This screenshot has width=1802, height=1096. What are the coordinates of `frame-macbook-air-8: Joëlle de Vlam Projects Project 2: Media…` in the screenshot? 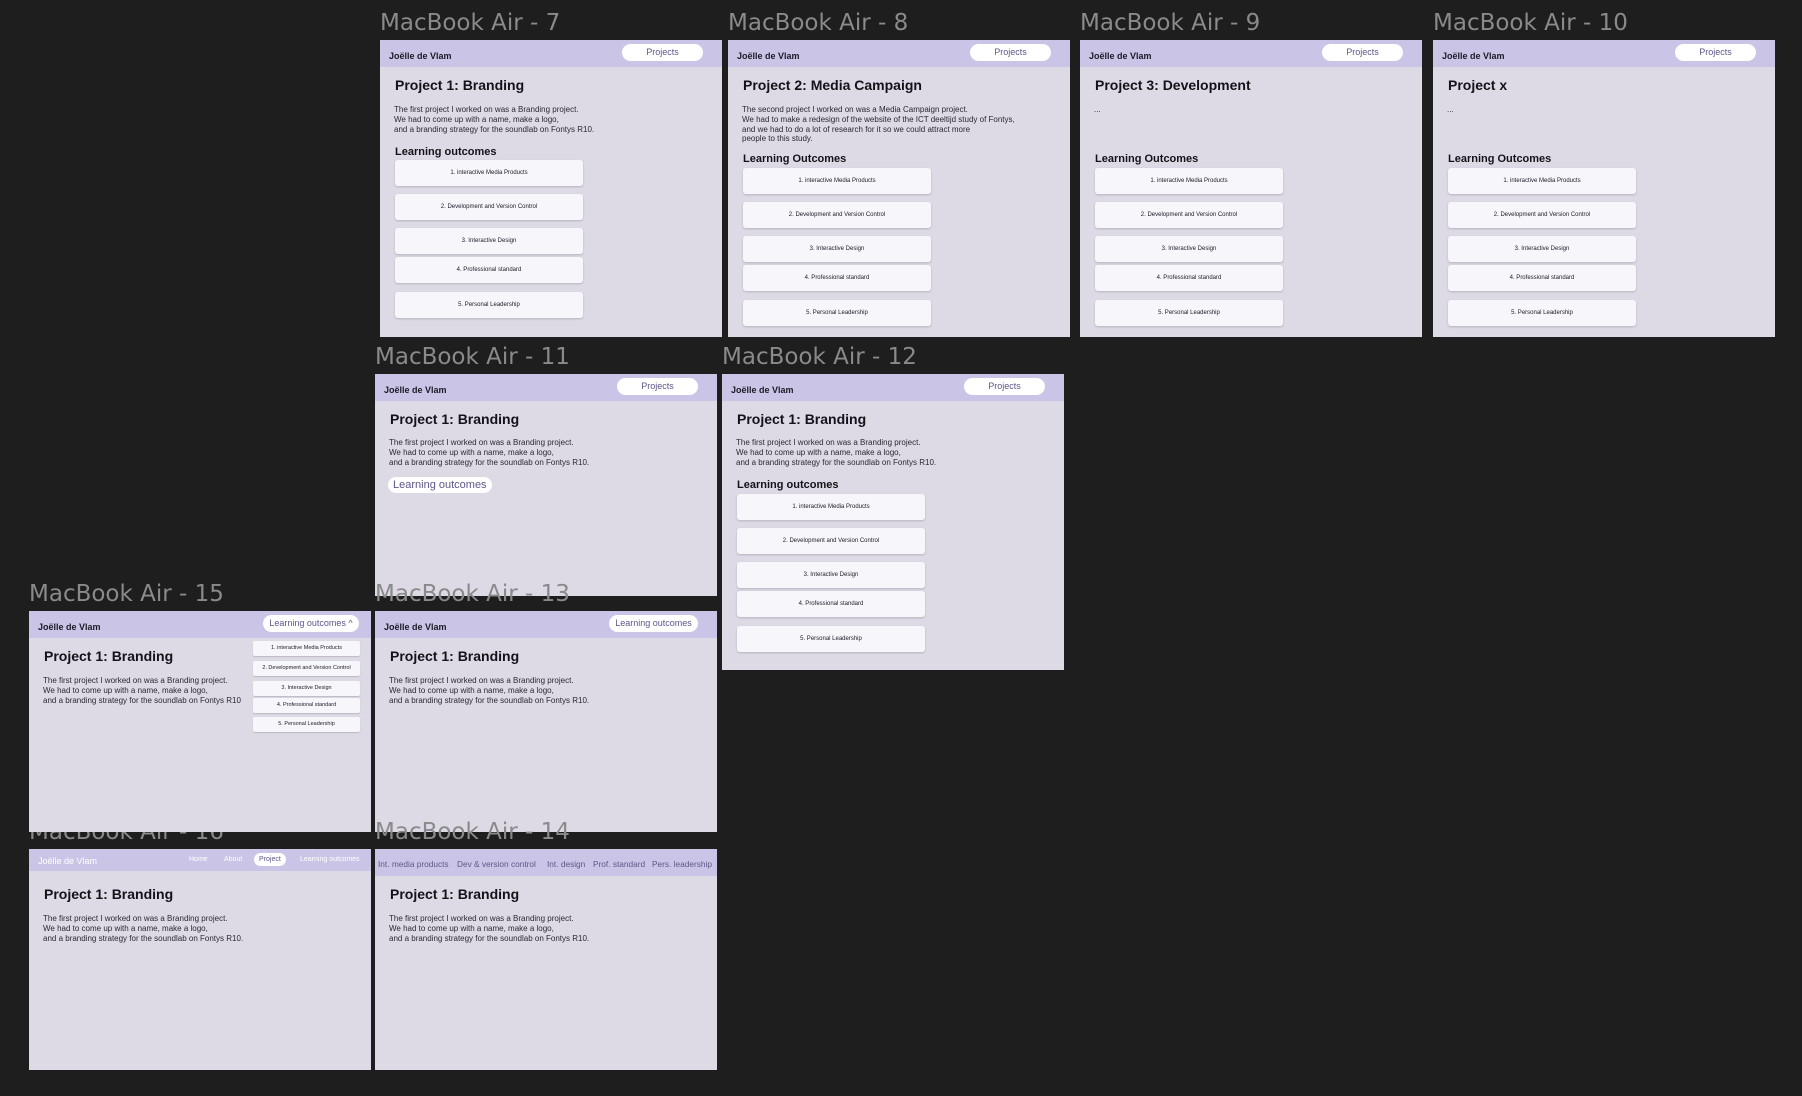 It's located at (899, 188).